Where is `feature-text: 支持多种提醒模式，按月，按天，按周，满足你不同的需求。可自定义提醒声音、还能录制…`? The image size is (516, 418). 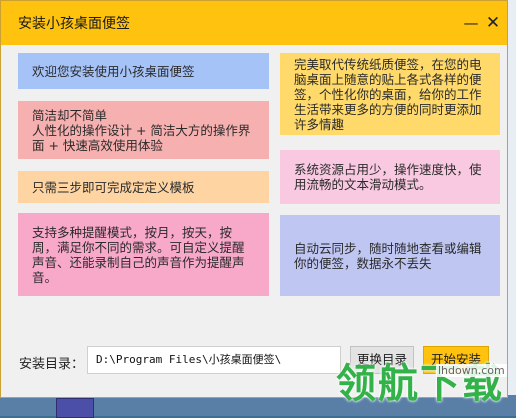 feature-text: 支持多种提醒模式，按月，按天，按周，满足你不同的需求。可自定义提醒声音、还能录制… is located at coordinates (138, 254).